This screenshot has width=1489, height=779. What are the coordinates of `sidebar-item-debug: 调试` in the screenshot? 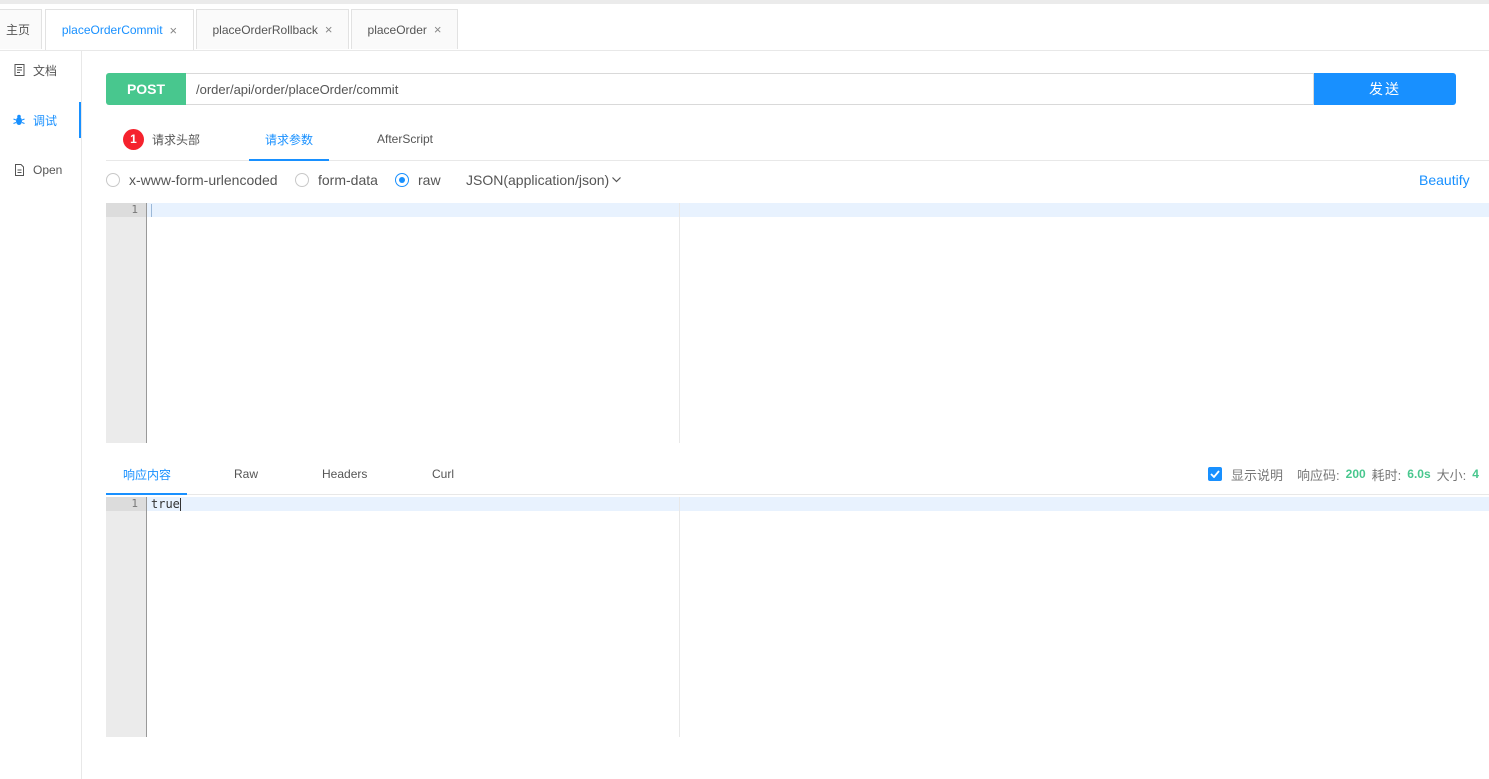 It's located at (40, 120).